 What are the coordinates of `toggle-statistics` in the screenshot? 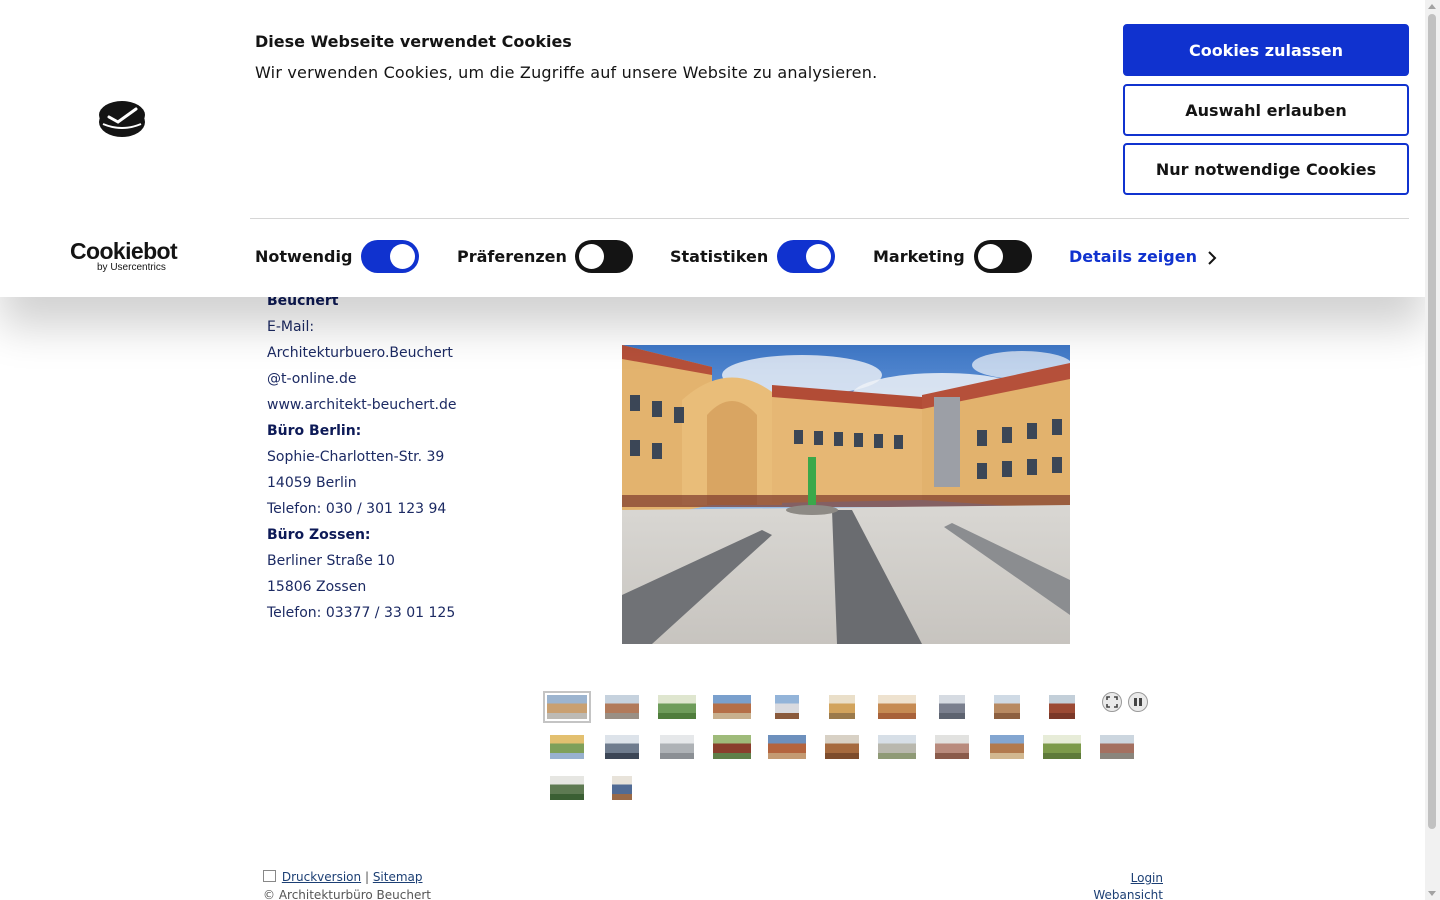 It's located at (806, 256).